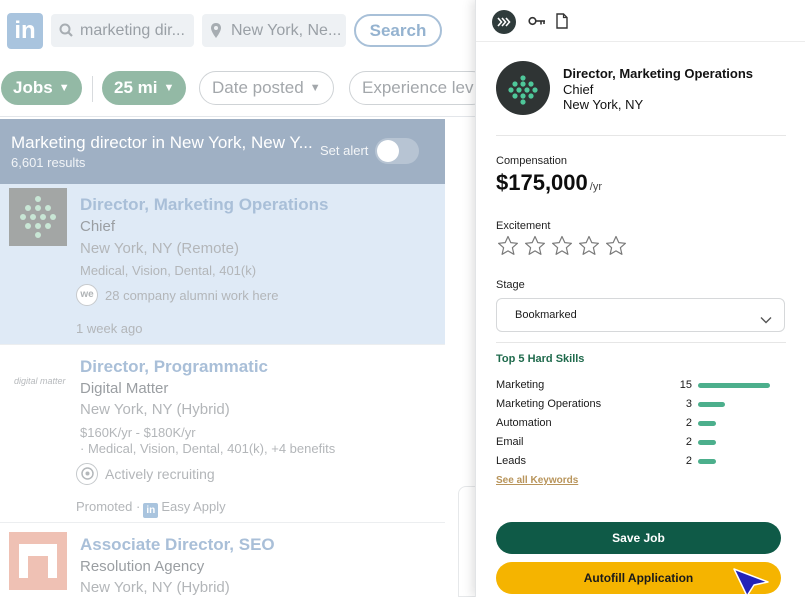 Image resolution: width=805 pixels, height=597 pixels. Describe the element at coordinates (685, 385) in the screenshot. I see `skill-count: 15` at that location.